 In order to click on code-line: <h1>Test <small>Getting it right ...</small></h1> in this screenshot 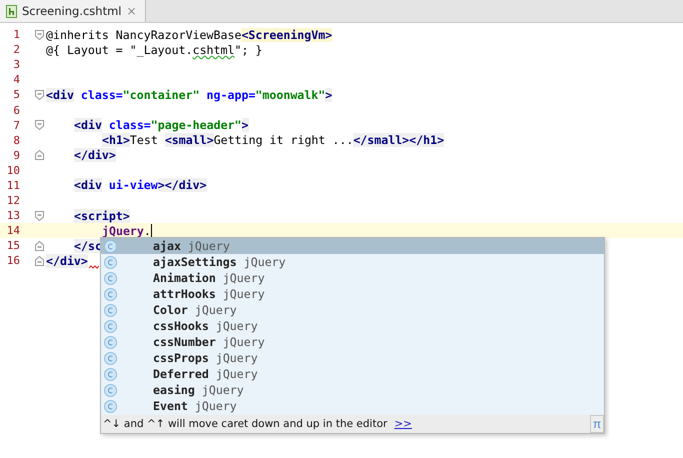, I will do `click(273, 140)`.